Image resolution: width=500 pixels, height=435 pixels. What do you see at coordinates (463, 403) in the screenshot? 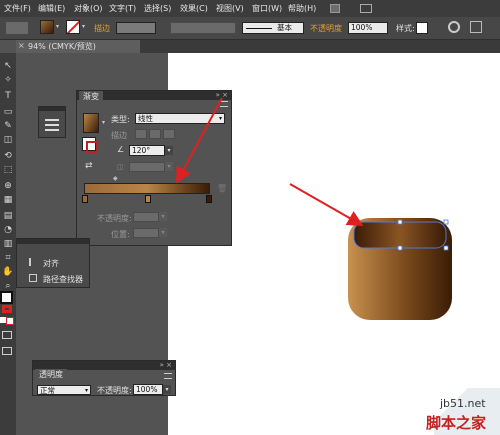
I see `watermark-domain: jb51.net` at bounding box center [463, 403].